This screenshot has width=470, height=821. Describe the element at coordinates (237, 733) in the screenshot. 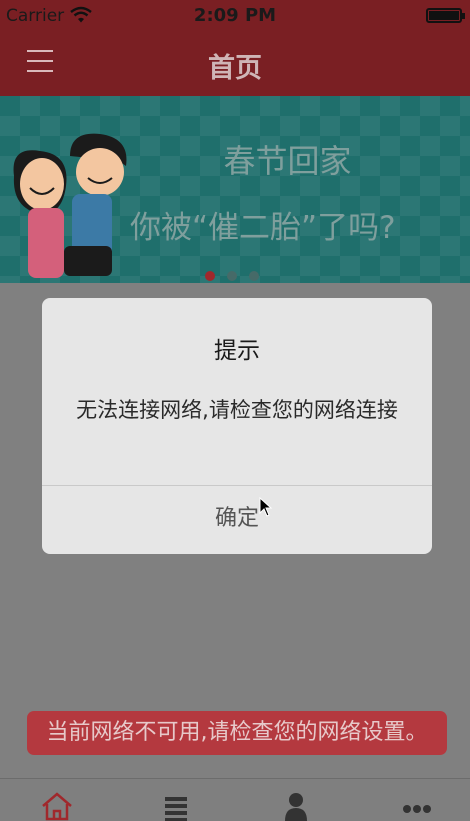

I see `network-toast: 当前网络不可用,请检查您的网络设置。` at that location.